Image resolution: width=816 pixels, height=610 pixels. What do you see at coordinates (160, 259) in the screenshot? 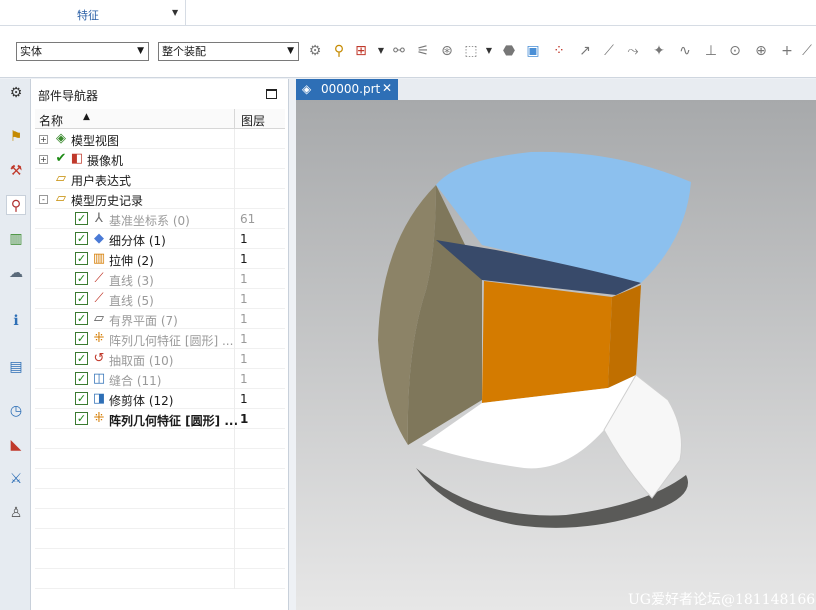
I see `tree-node: ✓ ▥ 拉伸 (2) 1` at bounding box center [160, 259].